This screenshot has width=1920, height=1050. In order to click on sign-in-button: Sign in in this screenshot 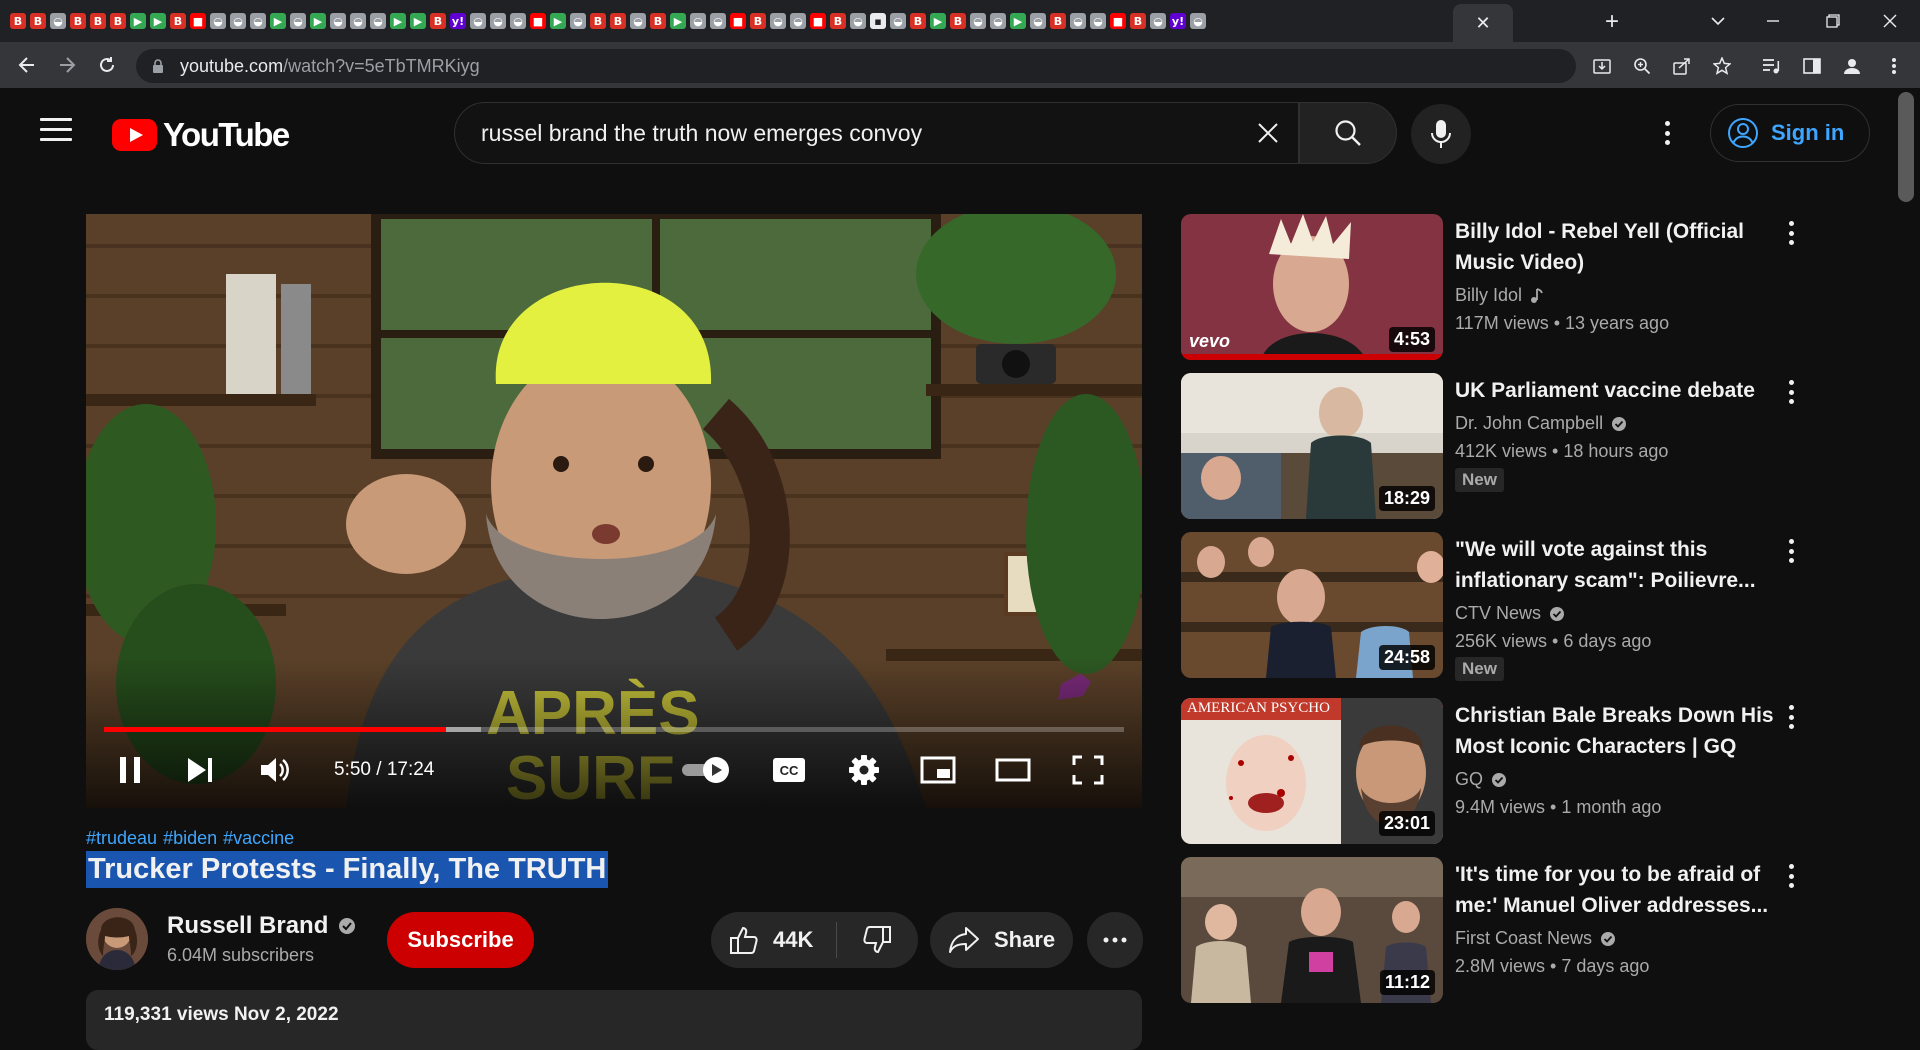, I will do `click(1790, 133)`.